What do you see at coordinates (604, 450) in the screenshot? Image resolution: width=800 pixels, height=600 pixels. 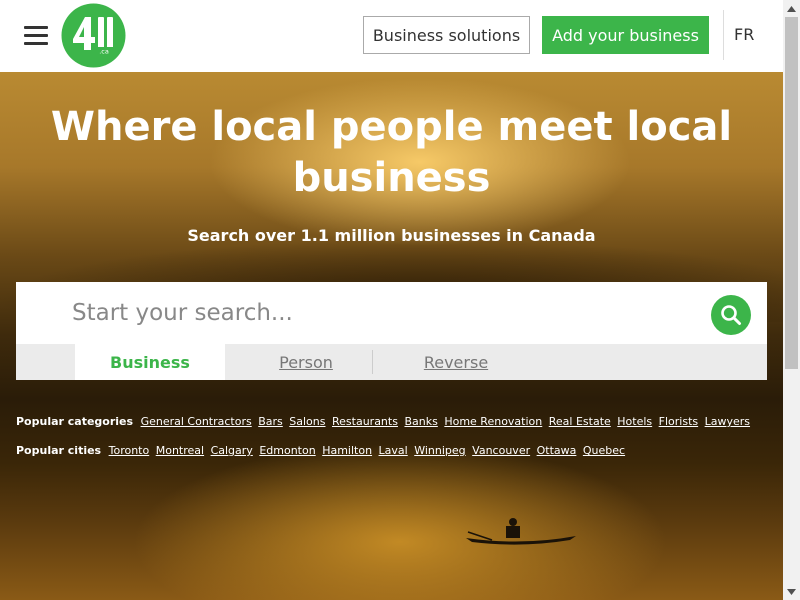 I see `city-link: Quebec` at bounding box center [604, 450].